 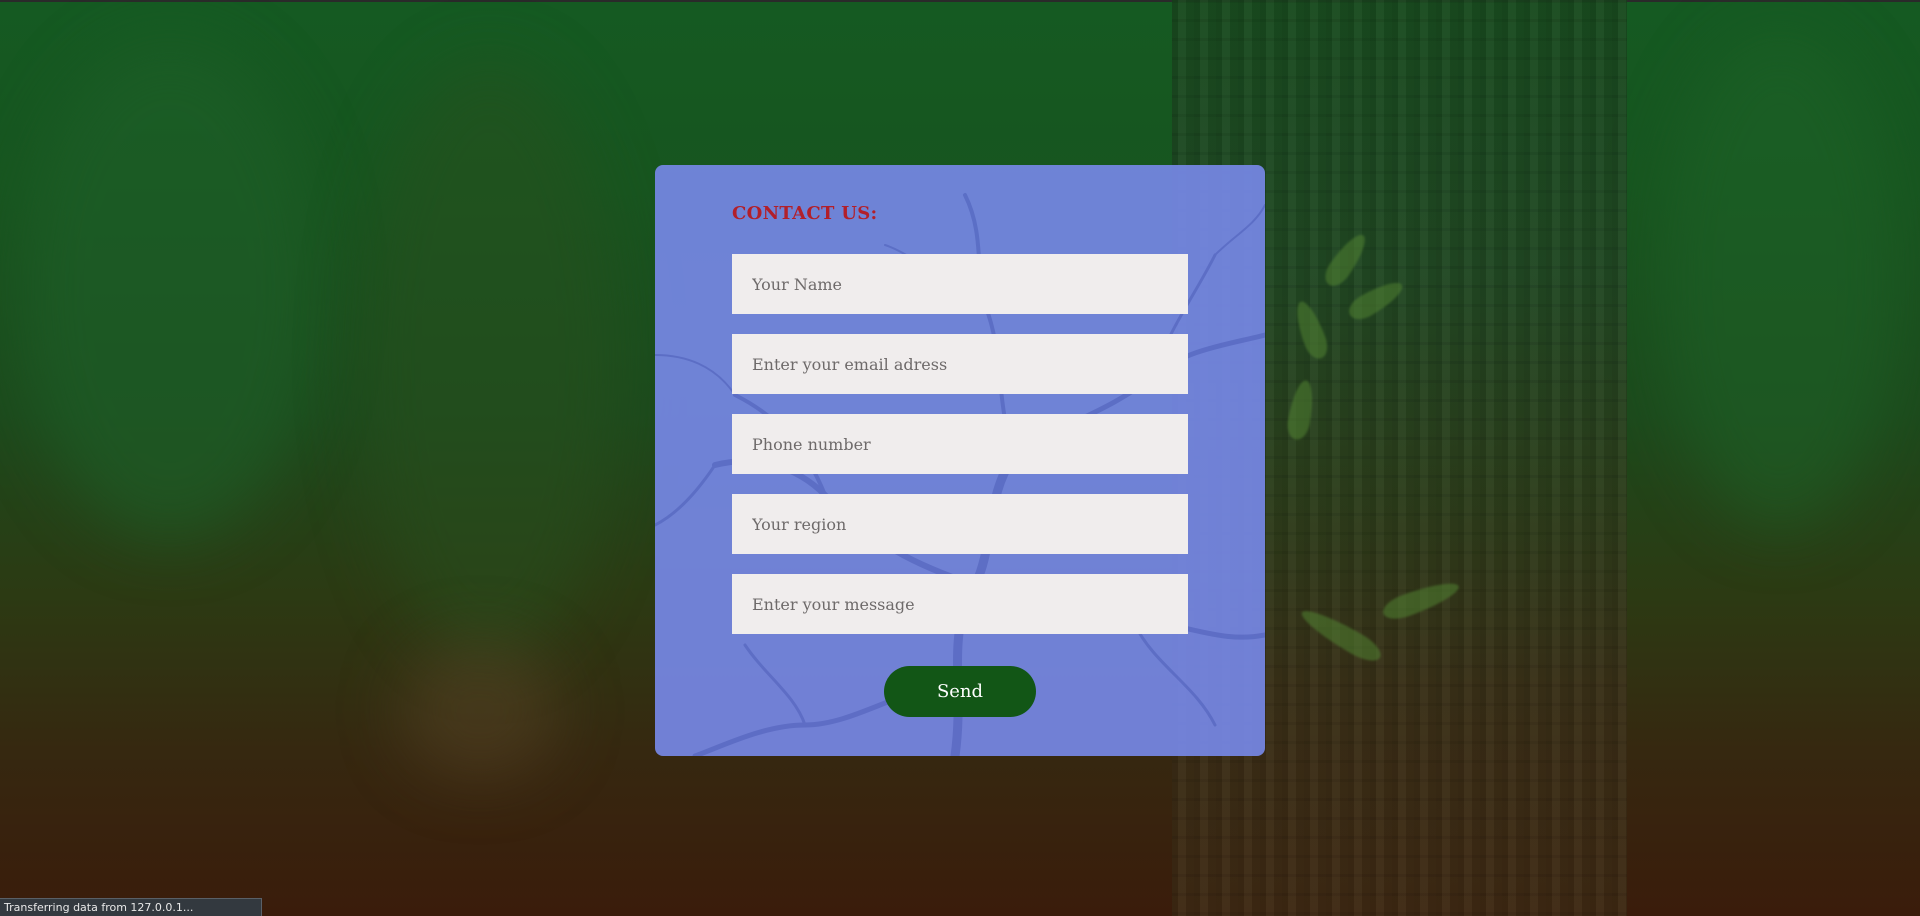 What do you see at coordinates (960, 444) in the screenshot?
I see `phone-input` at bounding box center [960, 444].